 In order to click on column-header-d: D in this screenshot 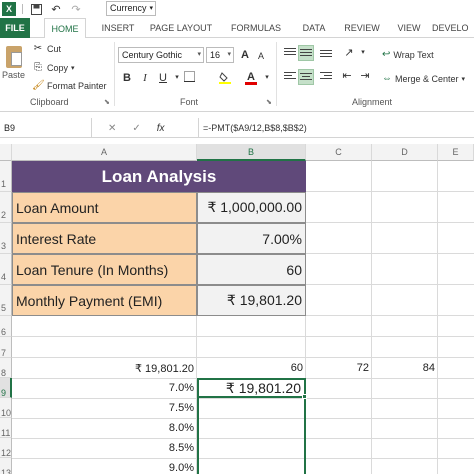, I will do `click(405, 152)`.